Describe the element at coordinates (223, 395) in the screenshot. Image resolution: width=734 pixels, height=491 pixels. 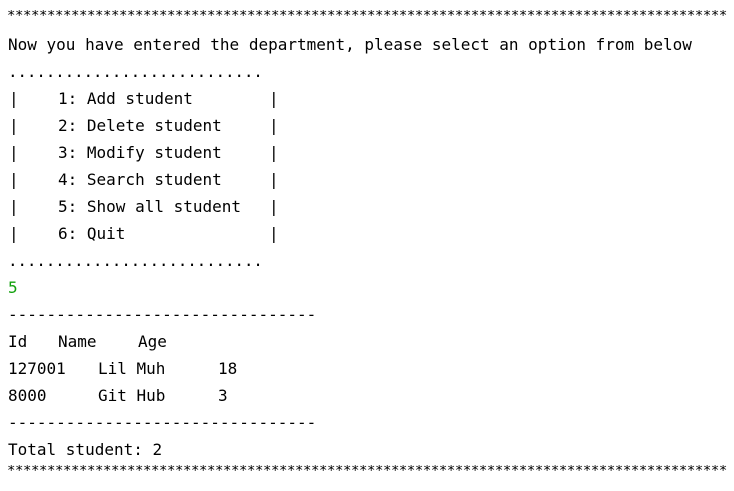
I see `row-2-age: 3` at that location.